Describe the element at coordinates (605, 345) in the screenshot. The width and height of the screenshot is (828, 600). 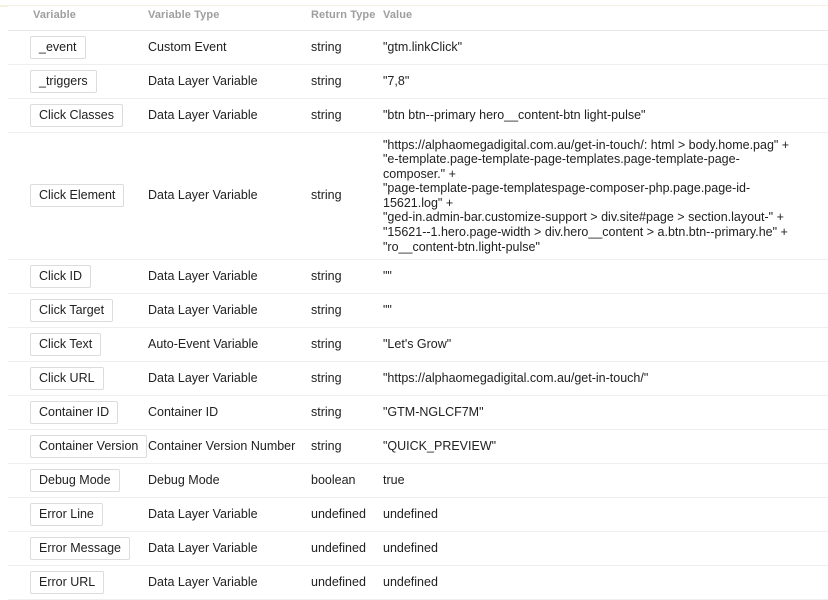
I see `cell-value: "Let's Grow"` at that location.